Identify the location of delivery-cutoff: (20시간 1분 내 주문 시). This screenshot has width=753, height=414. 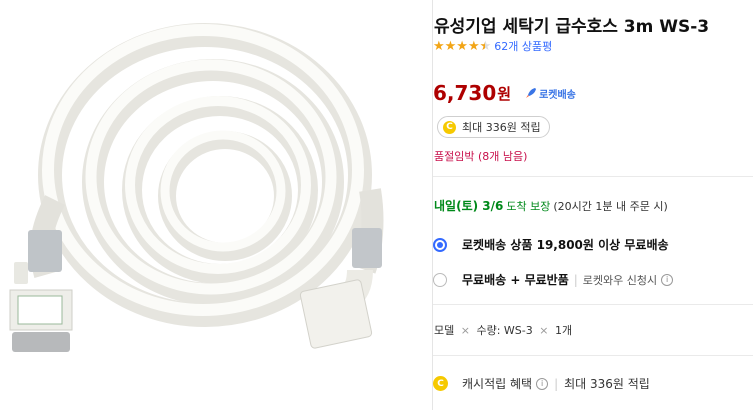
(610, 206).